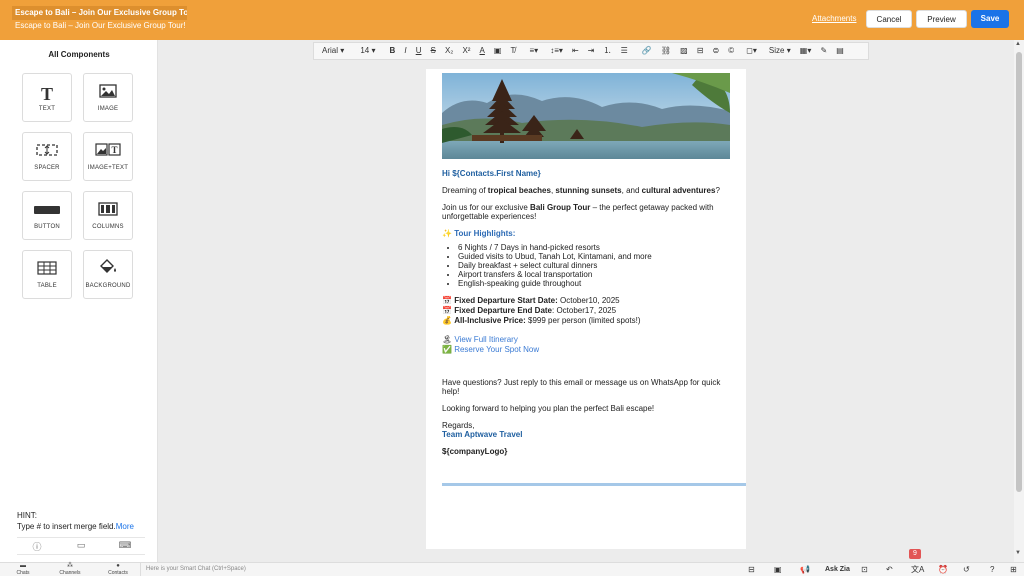 The height and width of the screenshot is (576, 1024). I want to click on reserve-link: Reserve Your Spot Now, so click(496, 349).